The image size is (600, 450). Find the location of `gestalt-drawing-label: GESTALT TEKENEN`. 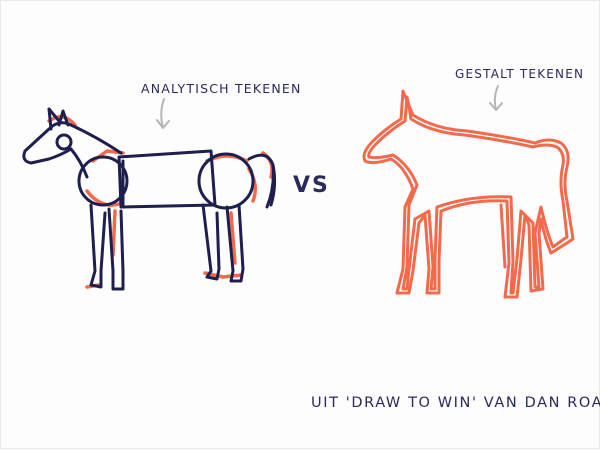

gestalt-drawing-label: GESTALT TEKENEN is located at coordinates (520, 74).